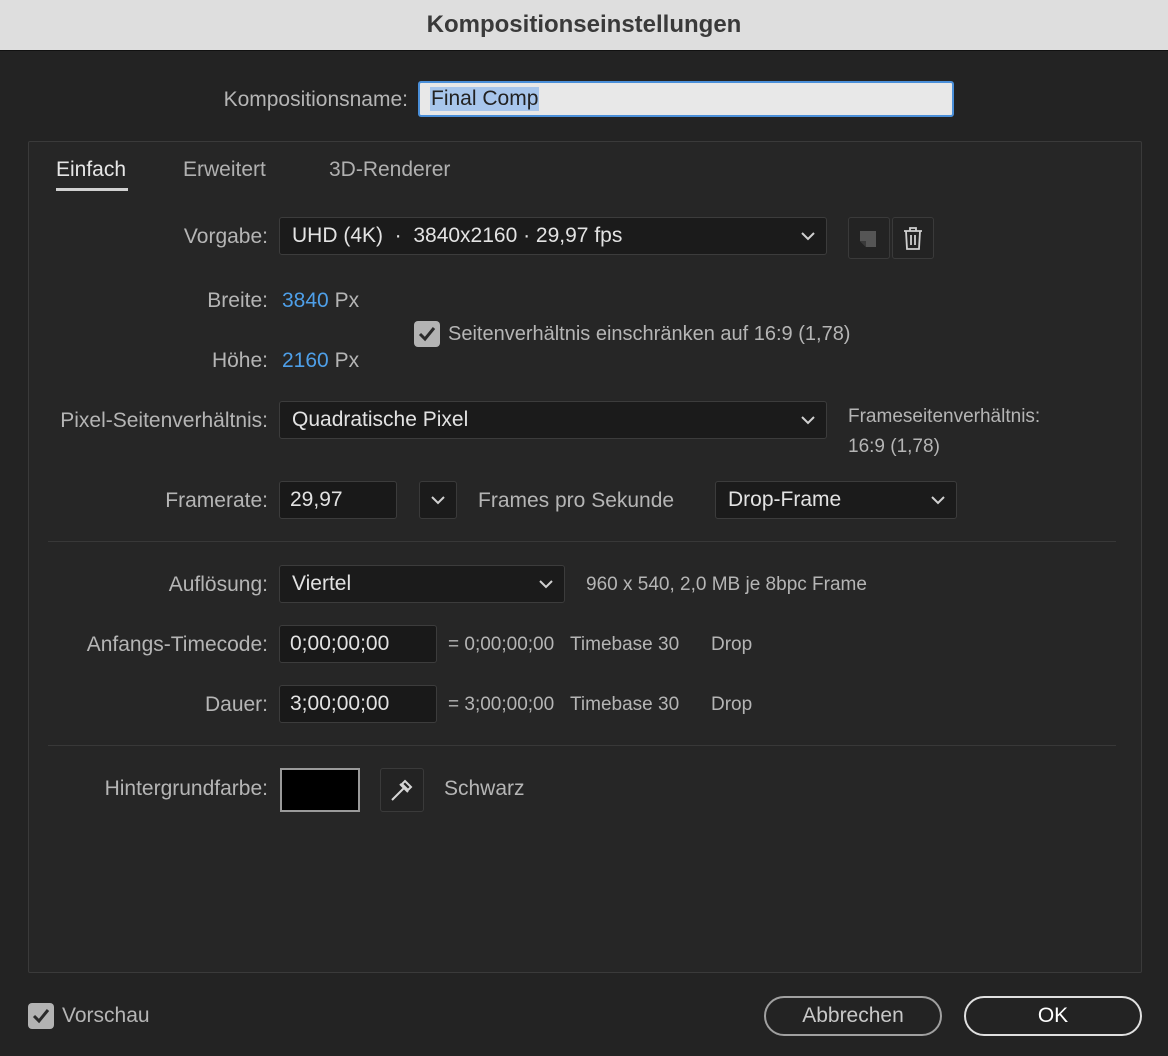  What do you see at coordinates (732, 644) in the screenshot?
I see `start-timecode-drop: Drop` at bounding box center [732, 644].